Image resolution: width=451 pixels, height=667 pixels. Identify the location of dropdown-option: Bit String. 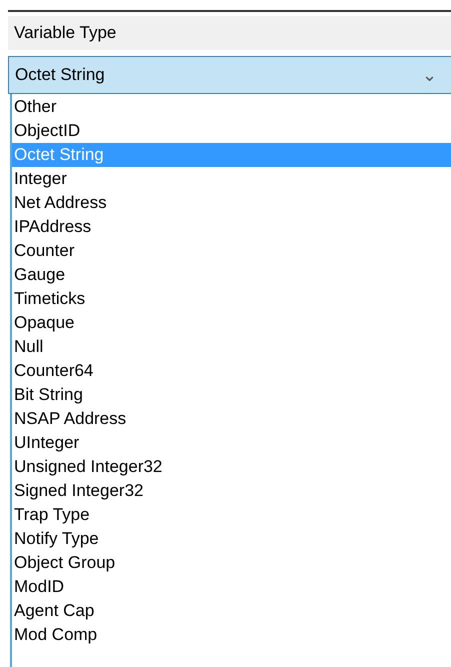
(231, 395).